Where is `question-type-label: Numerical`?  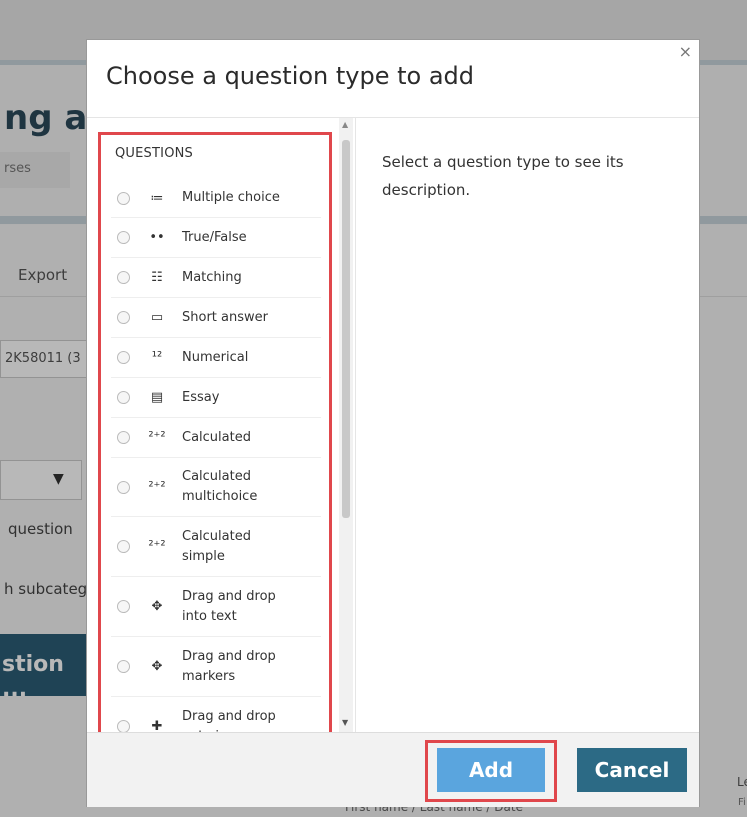
question-type-label: Numerical is located at coordinates (215, 357).